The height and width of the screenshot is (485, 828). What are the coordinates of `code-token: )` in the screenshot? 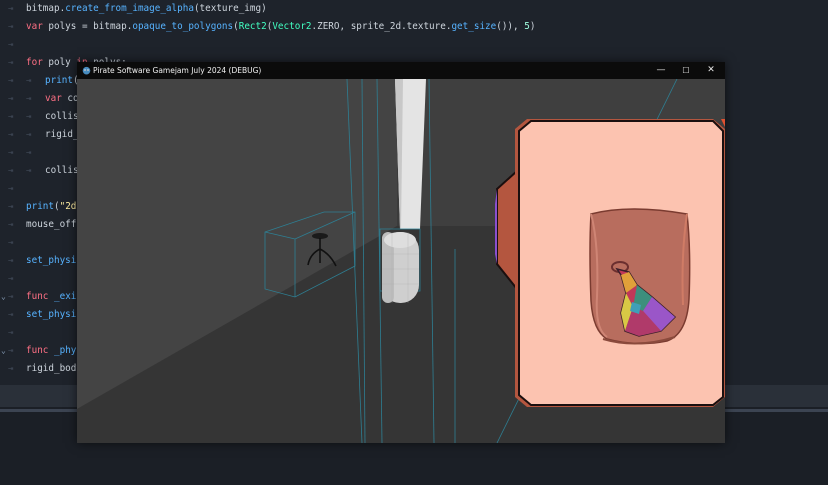 It's located at (532, 26).